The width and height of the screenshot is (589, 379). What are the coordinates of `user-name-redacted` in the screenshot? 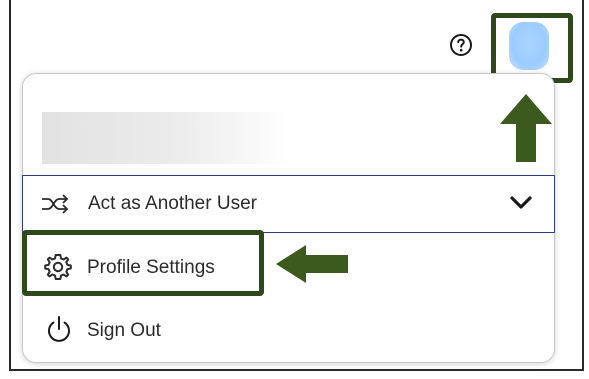 It's located at (167, 138).